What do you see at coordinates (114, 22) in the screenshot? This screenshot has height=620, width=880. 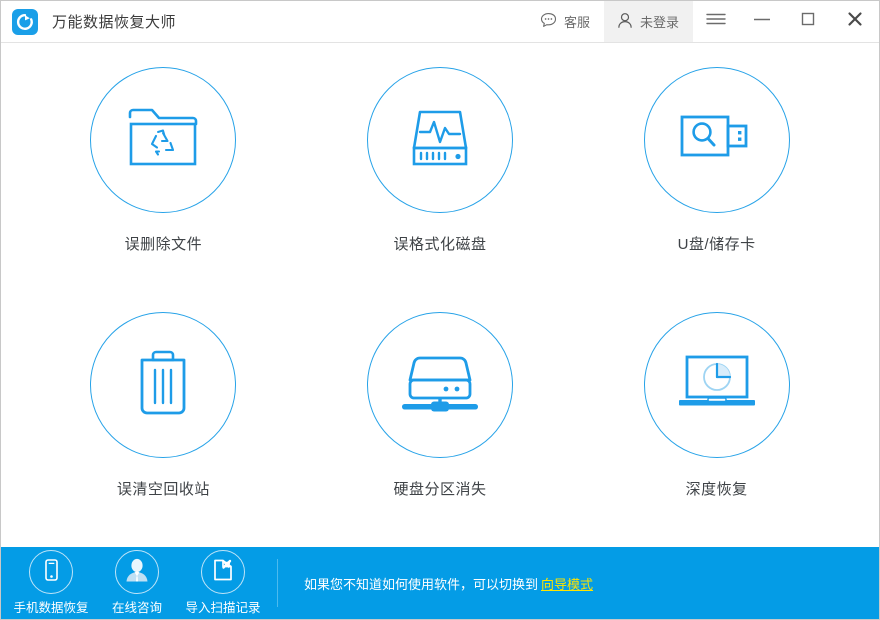 I see `app-title: 万能数据恢复大师` at bounding box center [114, 22].